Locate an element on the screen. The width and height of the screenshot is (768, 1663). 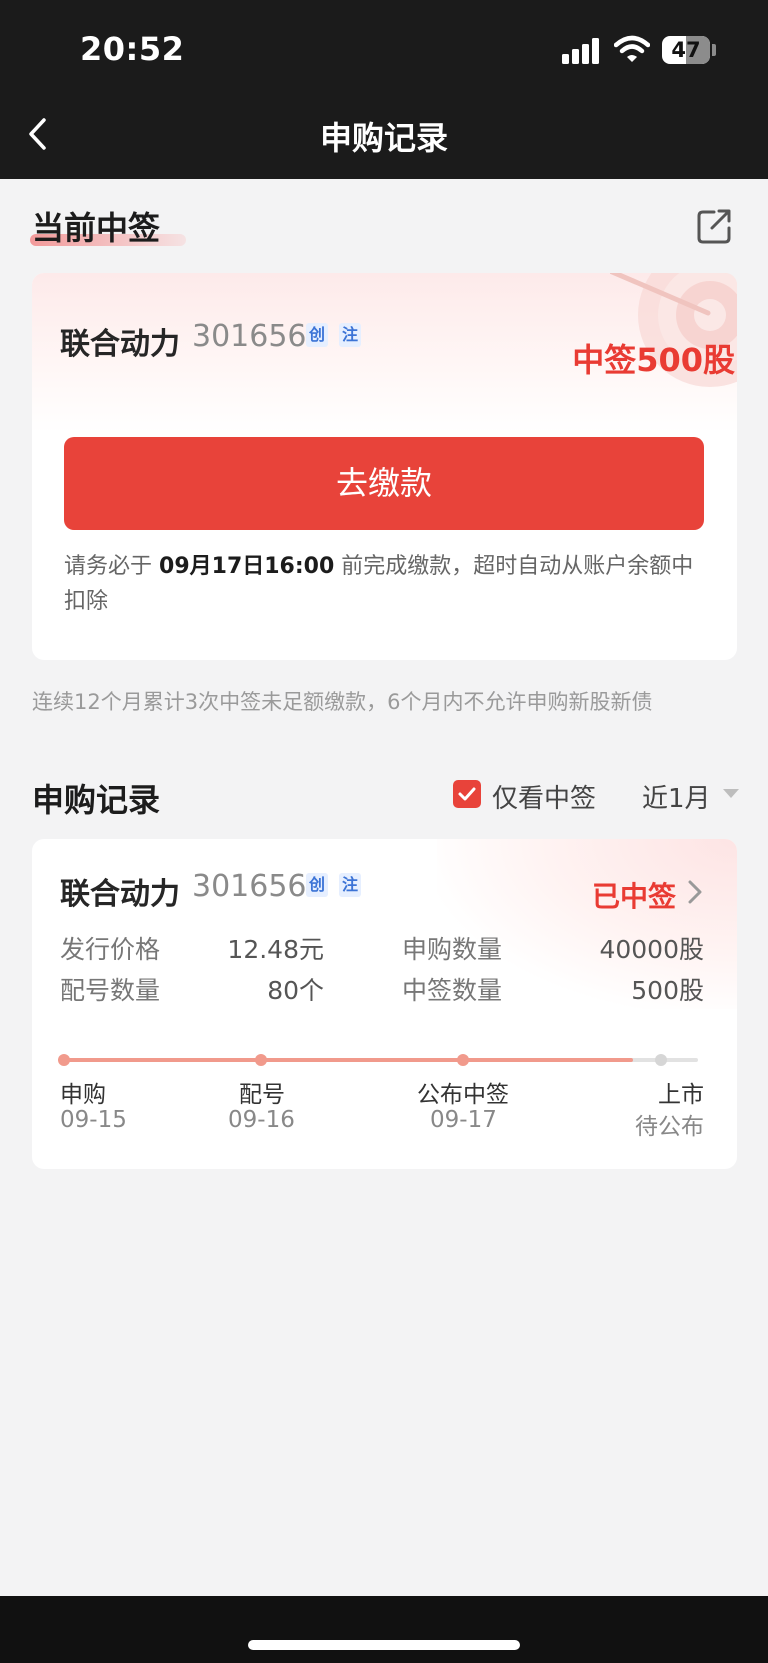
current-win-title: 当前中签 is located at coordinates (96, 228).